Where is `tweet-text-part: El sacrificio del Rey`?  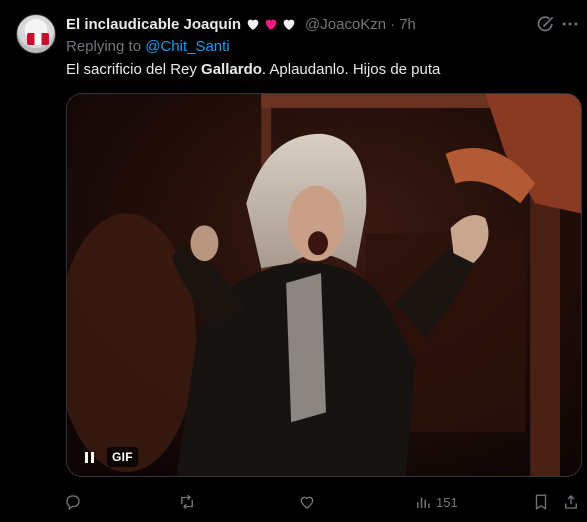 tweet-text-part: El sacrificio del Rey is located at coordinates (134, 69).